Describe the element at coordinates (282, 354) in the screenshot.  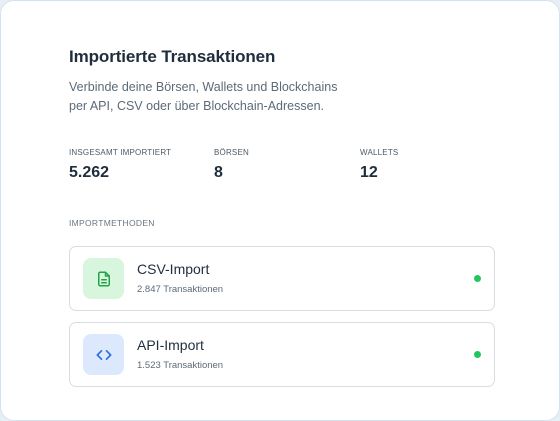
I see `import-method-api-card: API-Import 1.523 Transaktionen` at that location.